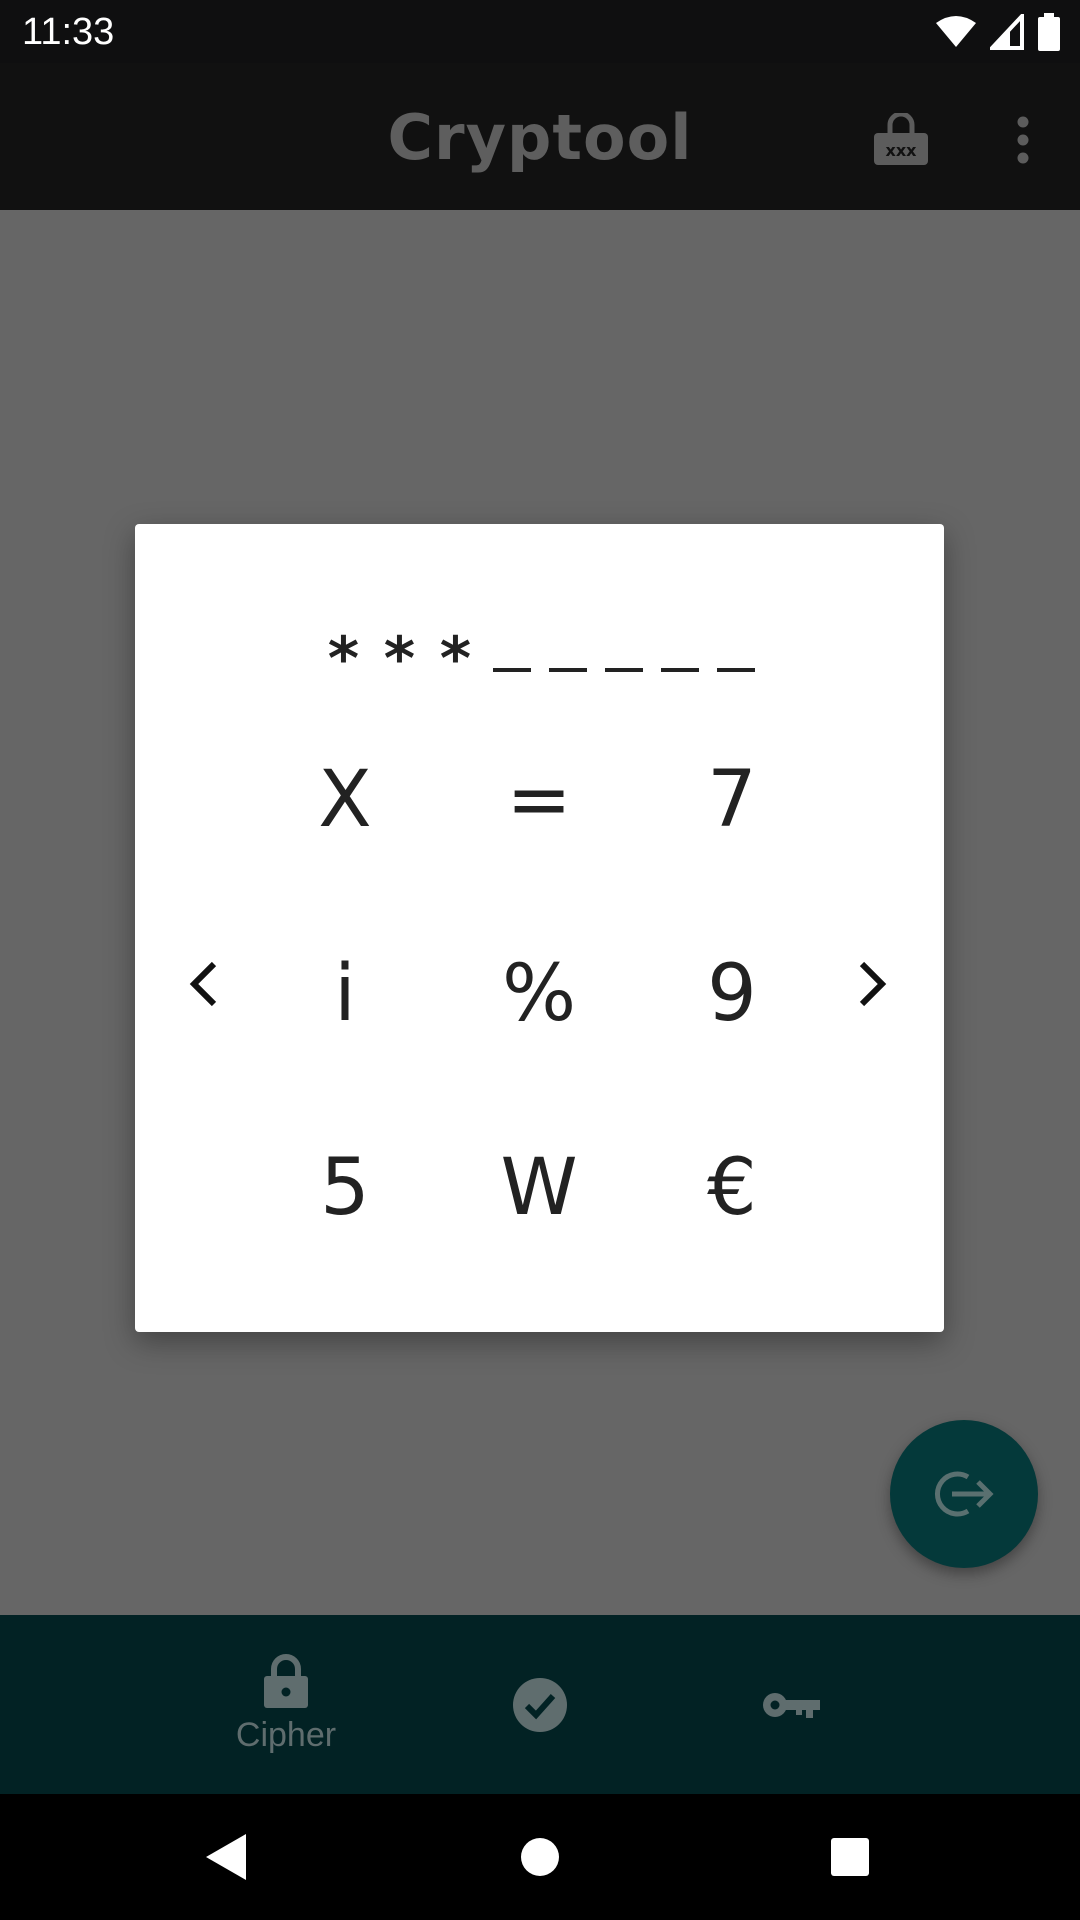 The height and width of the screenshot is (1920, 1080). Describe the element at coordinates (902, 150) in the screenshot. I see `svg-text: xxx` at that location.